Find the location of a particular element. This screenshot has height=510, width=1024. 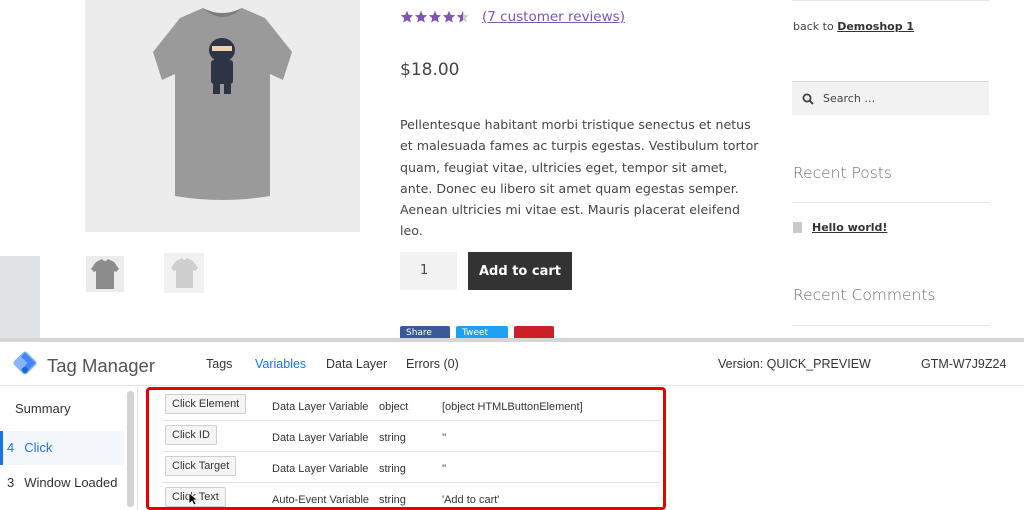

product-price: $18.00 is located at coordinates (430, 70).